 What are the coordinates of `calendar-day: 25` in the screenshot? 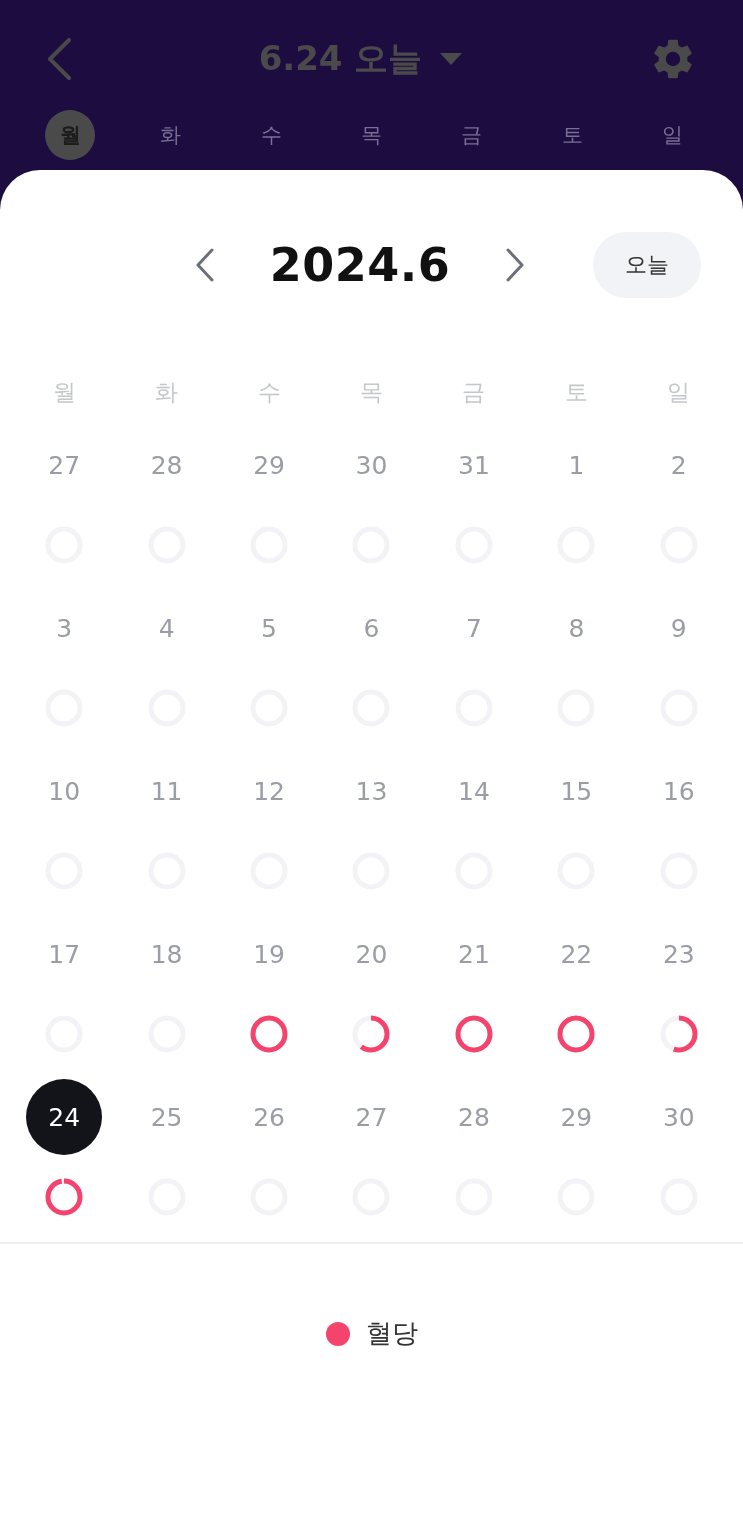 It's located at (166, 1117).